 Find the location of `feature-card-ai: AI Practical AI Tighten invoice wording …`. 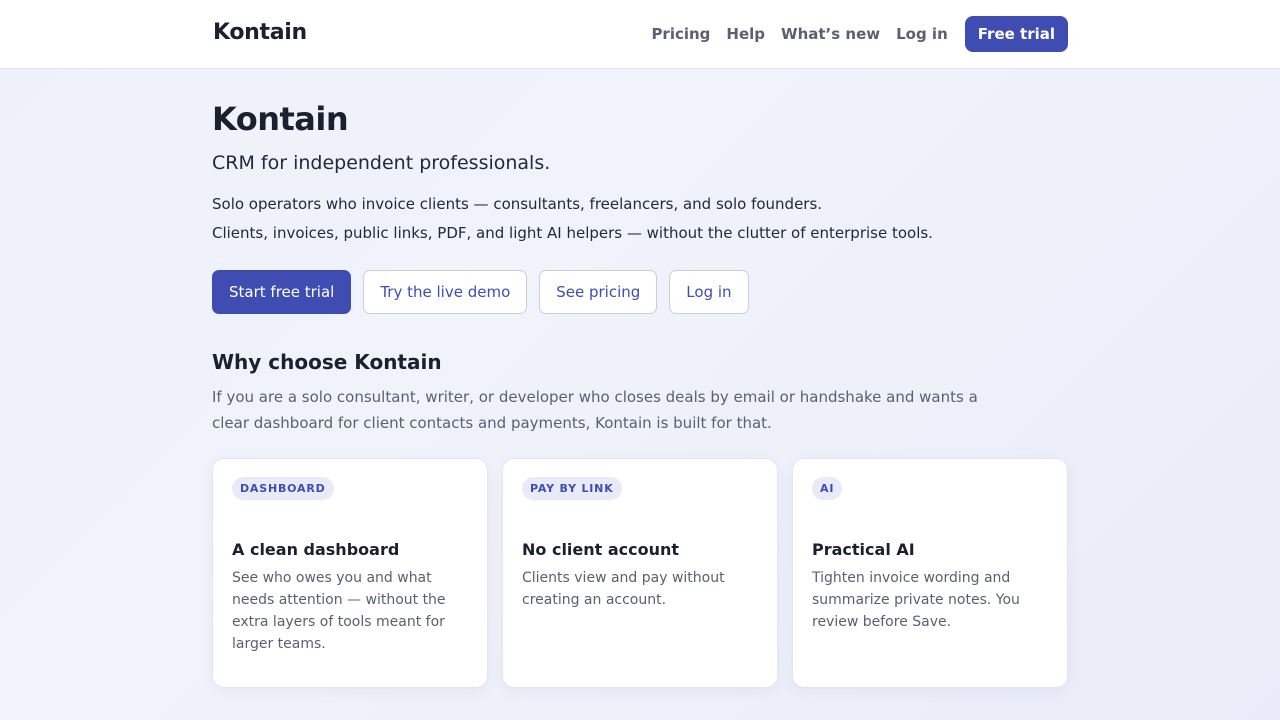

feature-card-ai: AI Practical AI Tighten invoice wording … is located at coordinates (930, 573).